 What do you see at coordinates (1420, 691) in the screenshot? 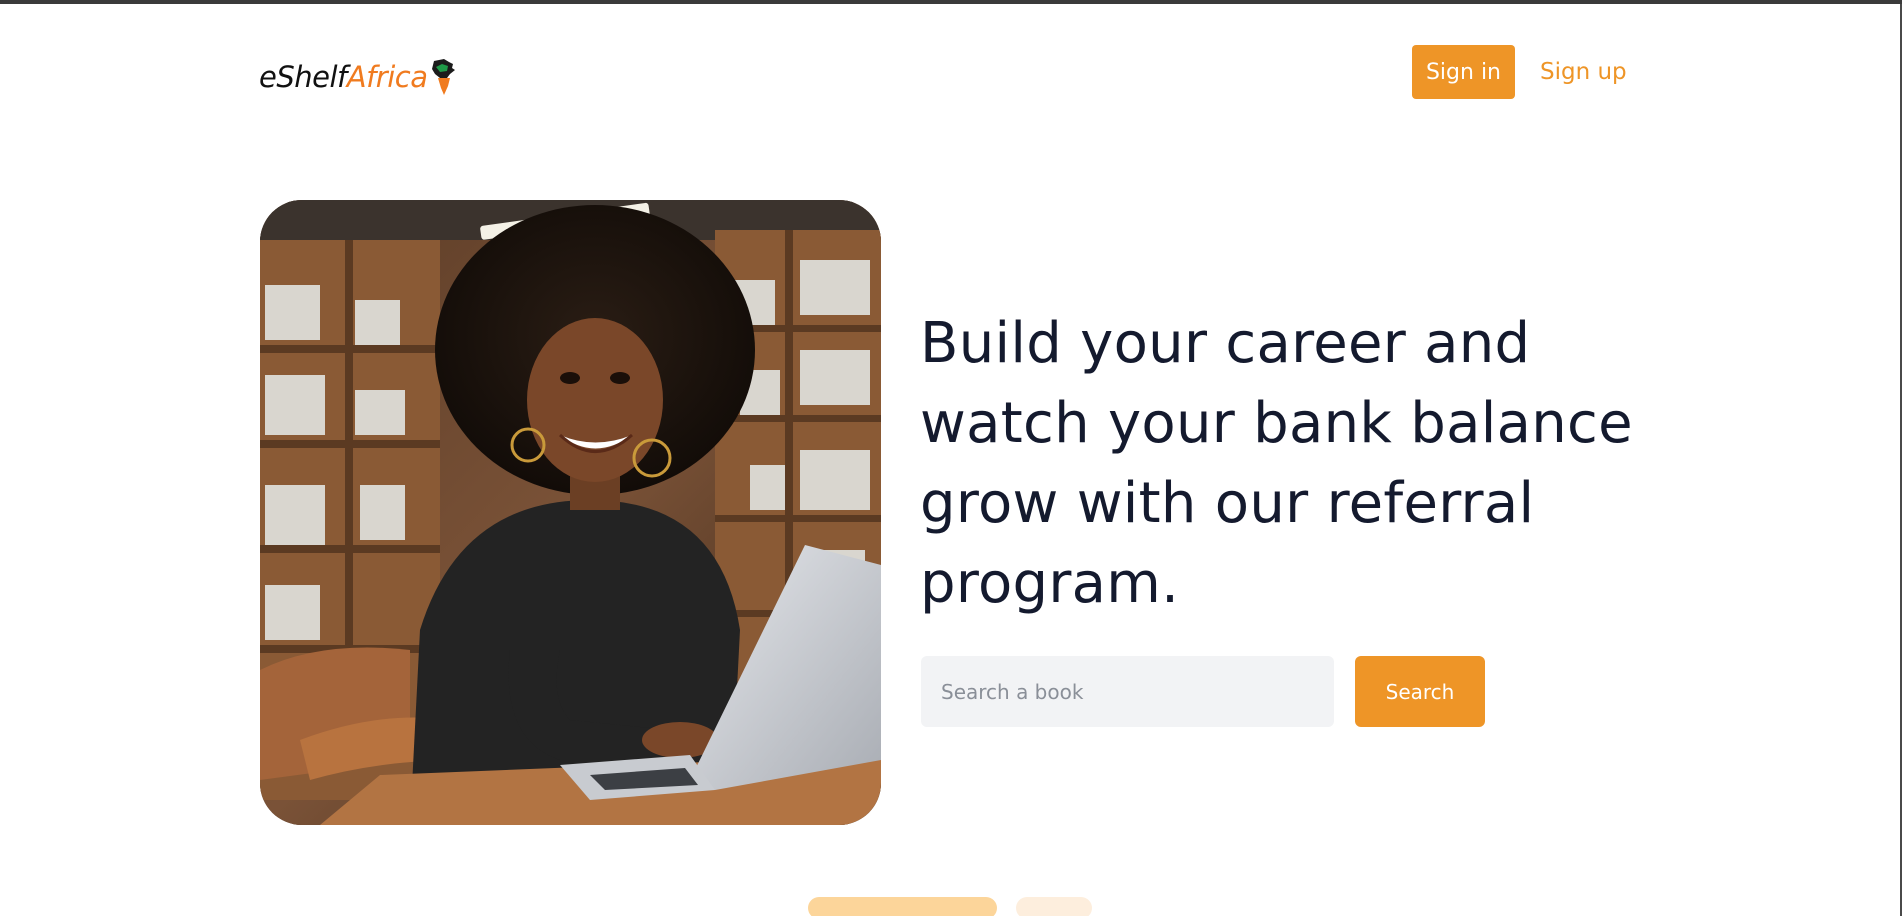
I see `search-button: Search` at bounding box center [1420, 691].